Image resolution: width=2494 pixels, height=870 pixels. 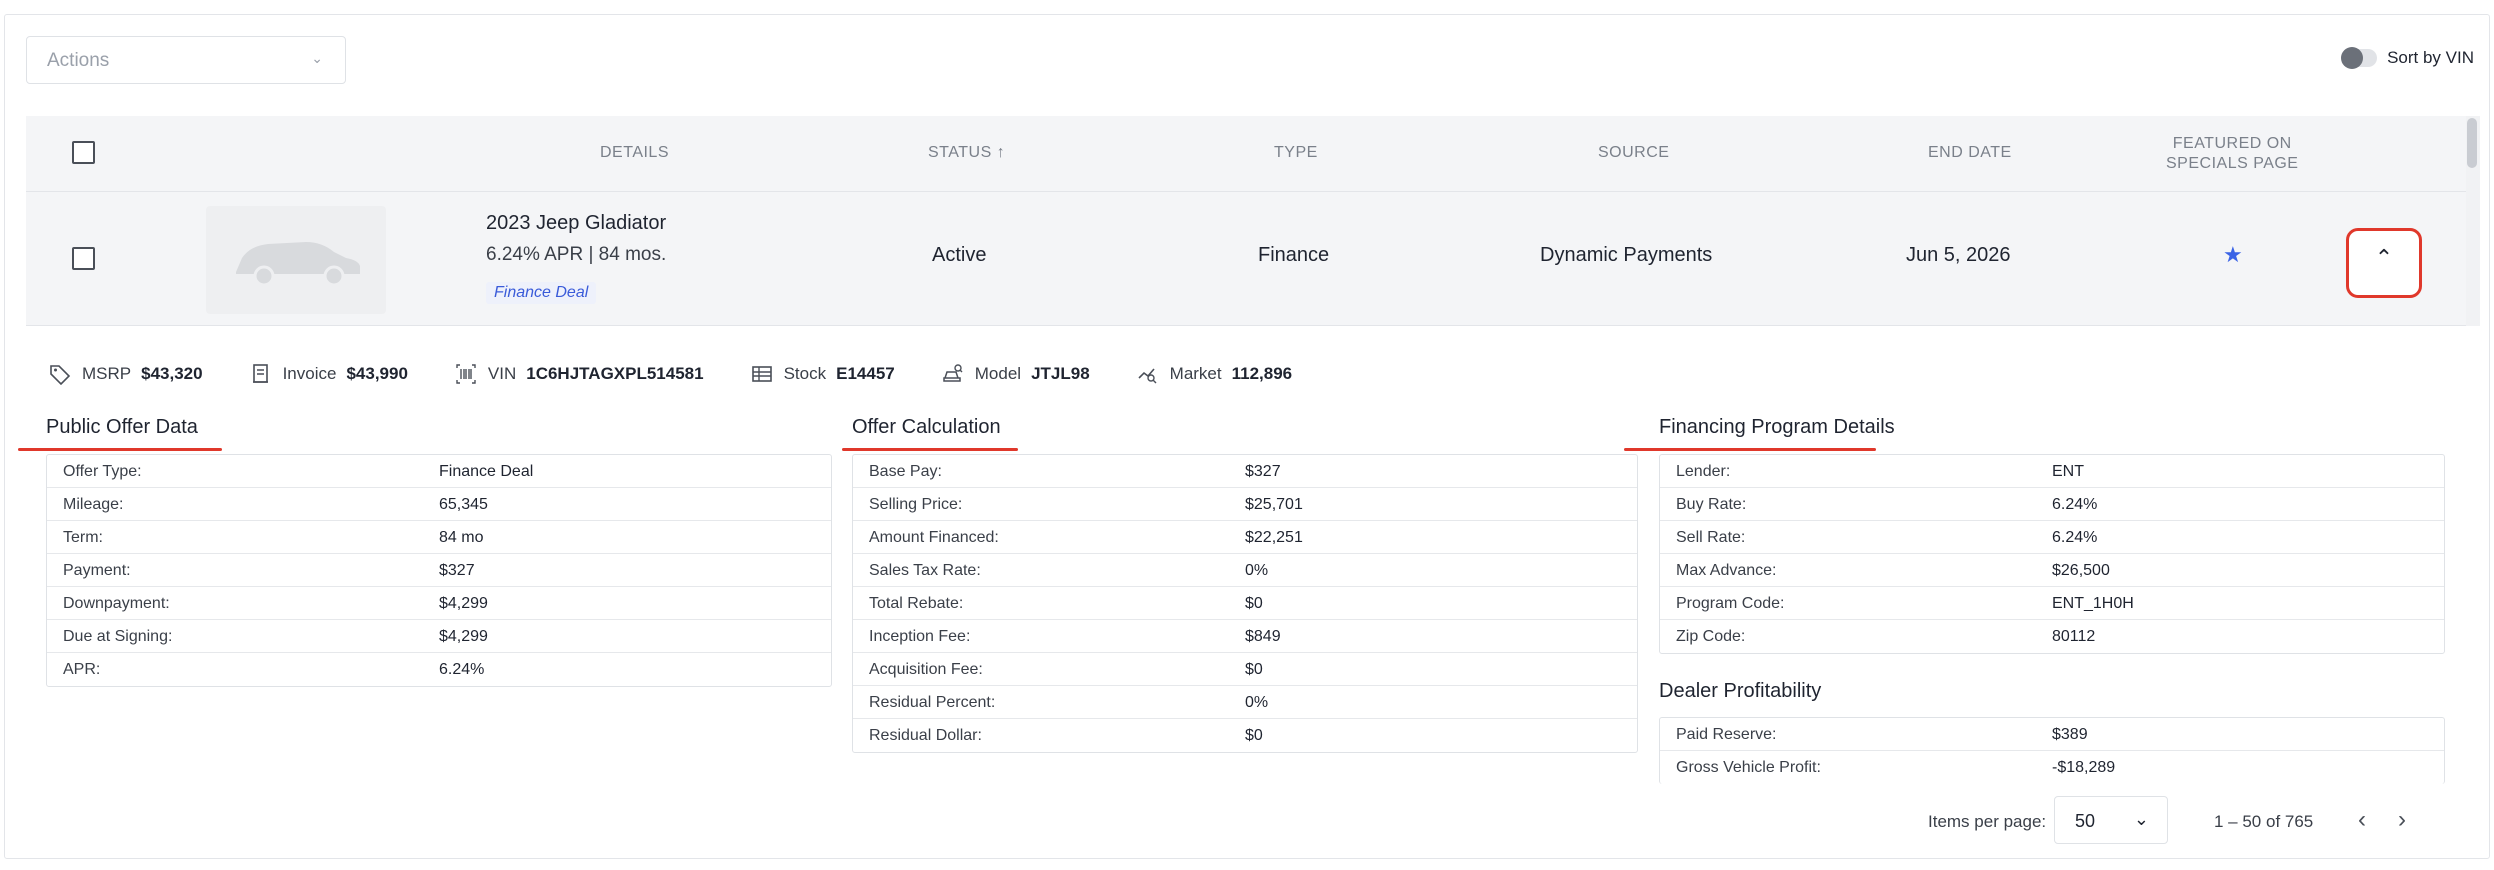 What do you see at coordinates (1195, 373) in the screenshot?
I see `market-label: Market` at bounding box center [1195, 373].